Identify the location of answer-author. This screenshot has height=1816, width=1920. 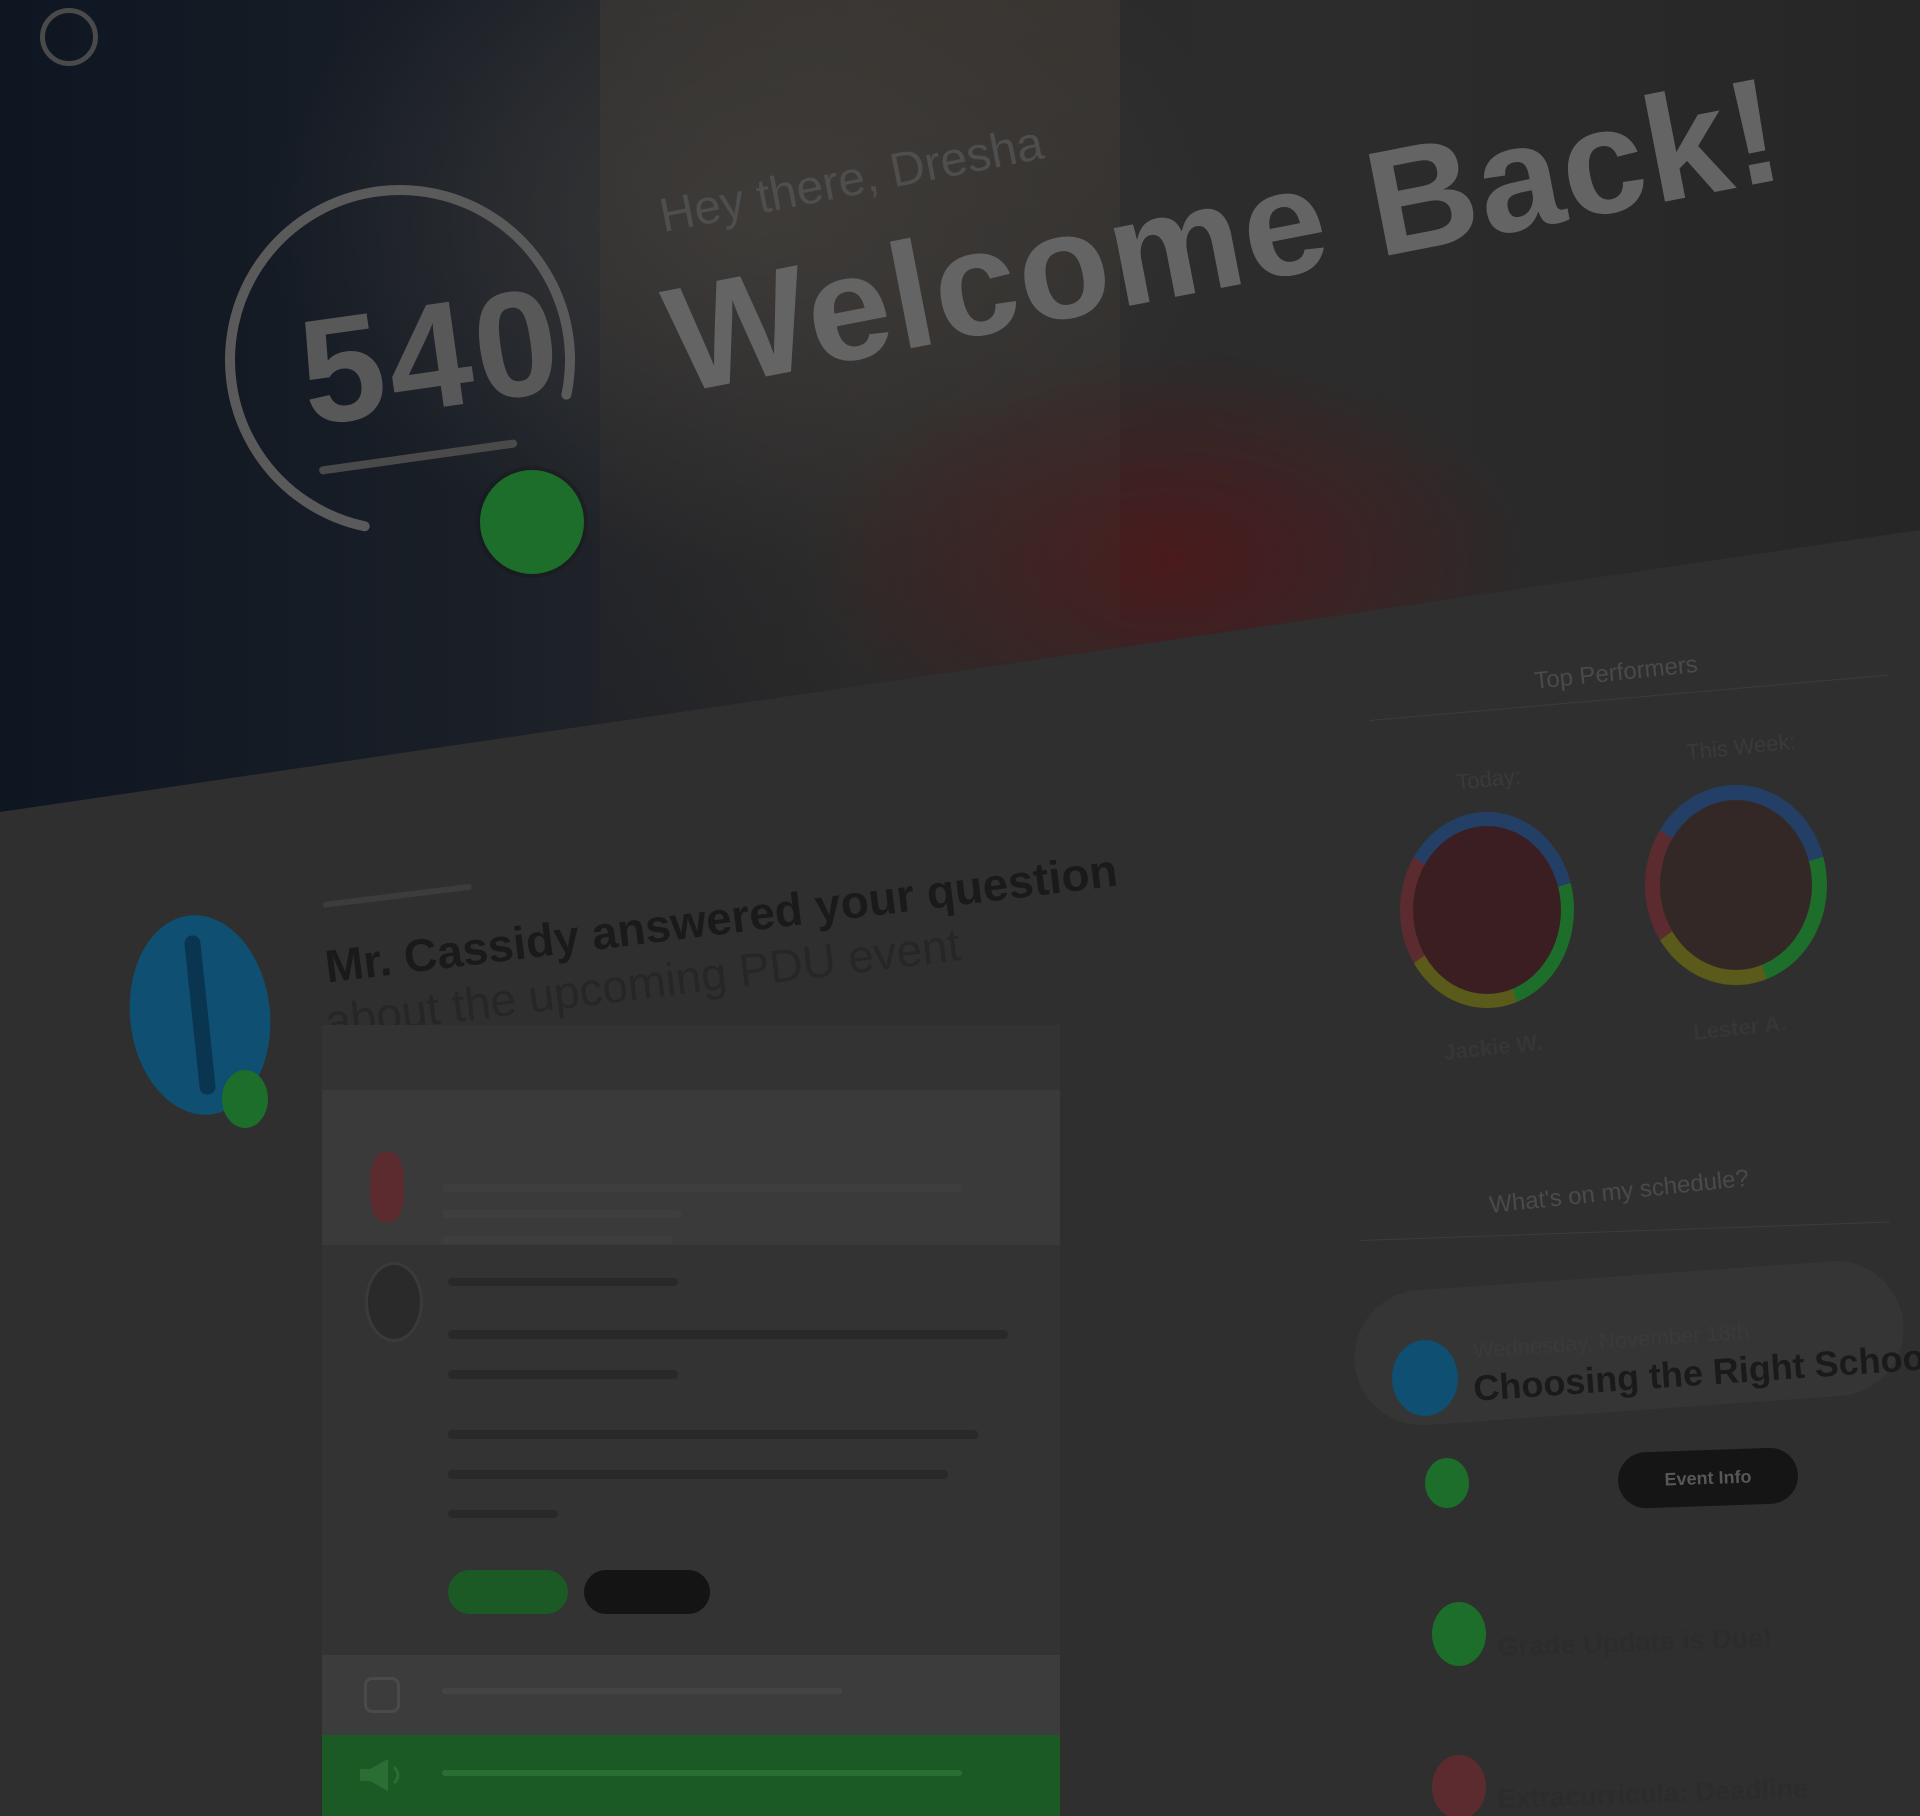
(563, 1283).